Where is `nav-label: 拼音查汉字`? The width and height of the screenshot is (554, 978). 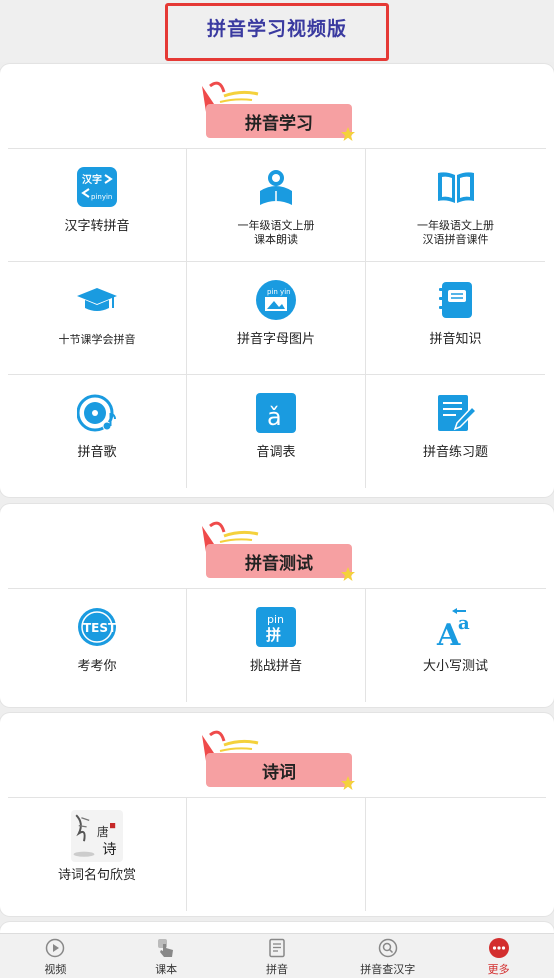 nav-label: 拼音查汉字 is located at coordinates (388, 969).